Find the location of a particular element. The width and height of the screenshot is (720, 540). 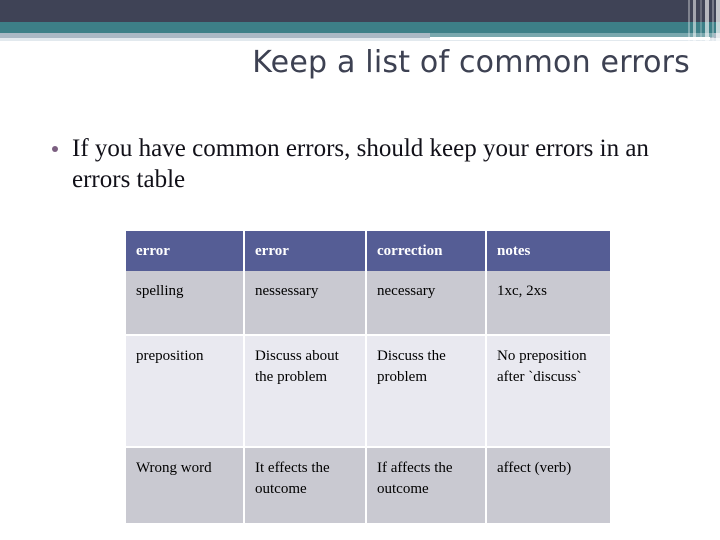

header-vertical-stripes is located at coordinates (702, 20).